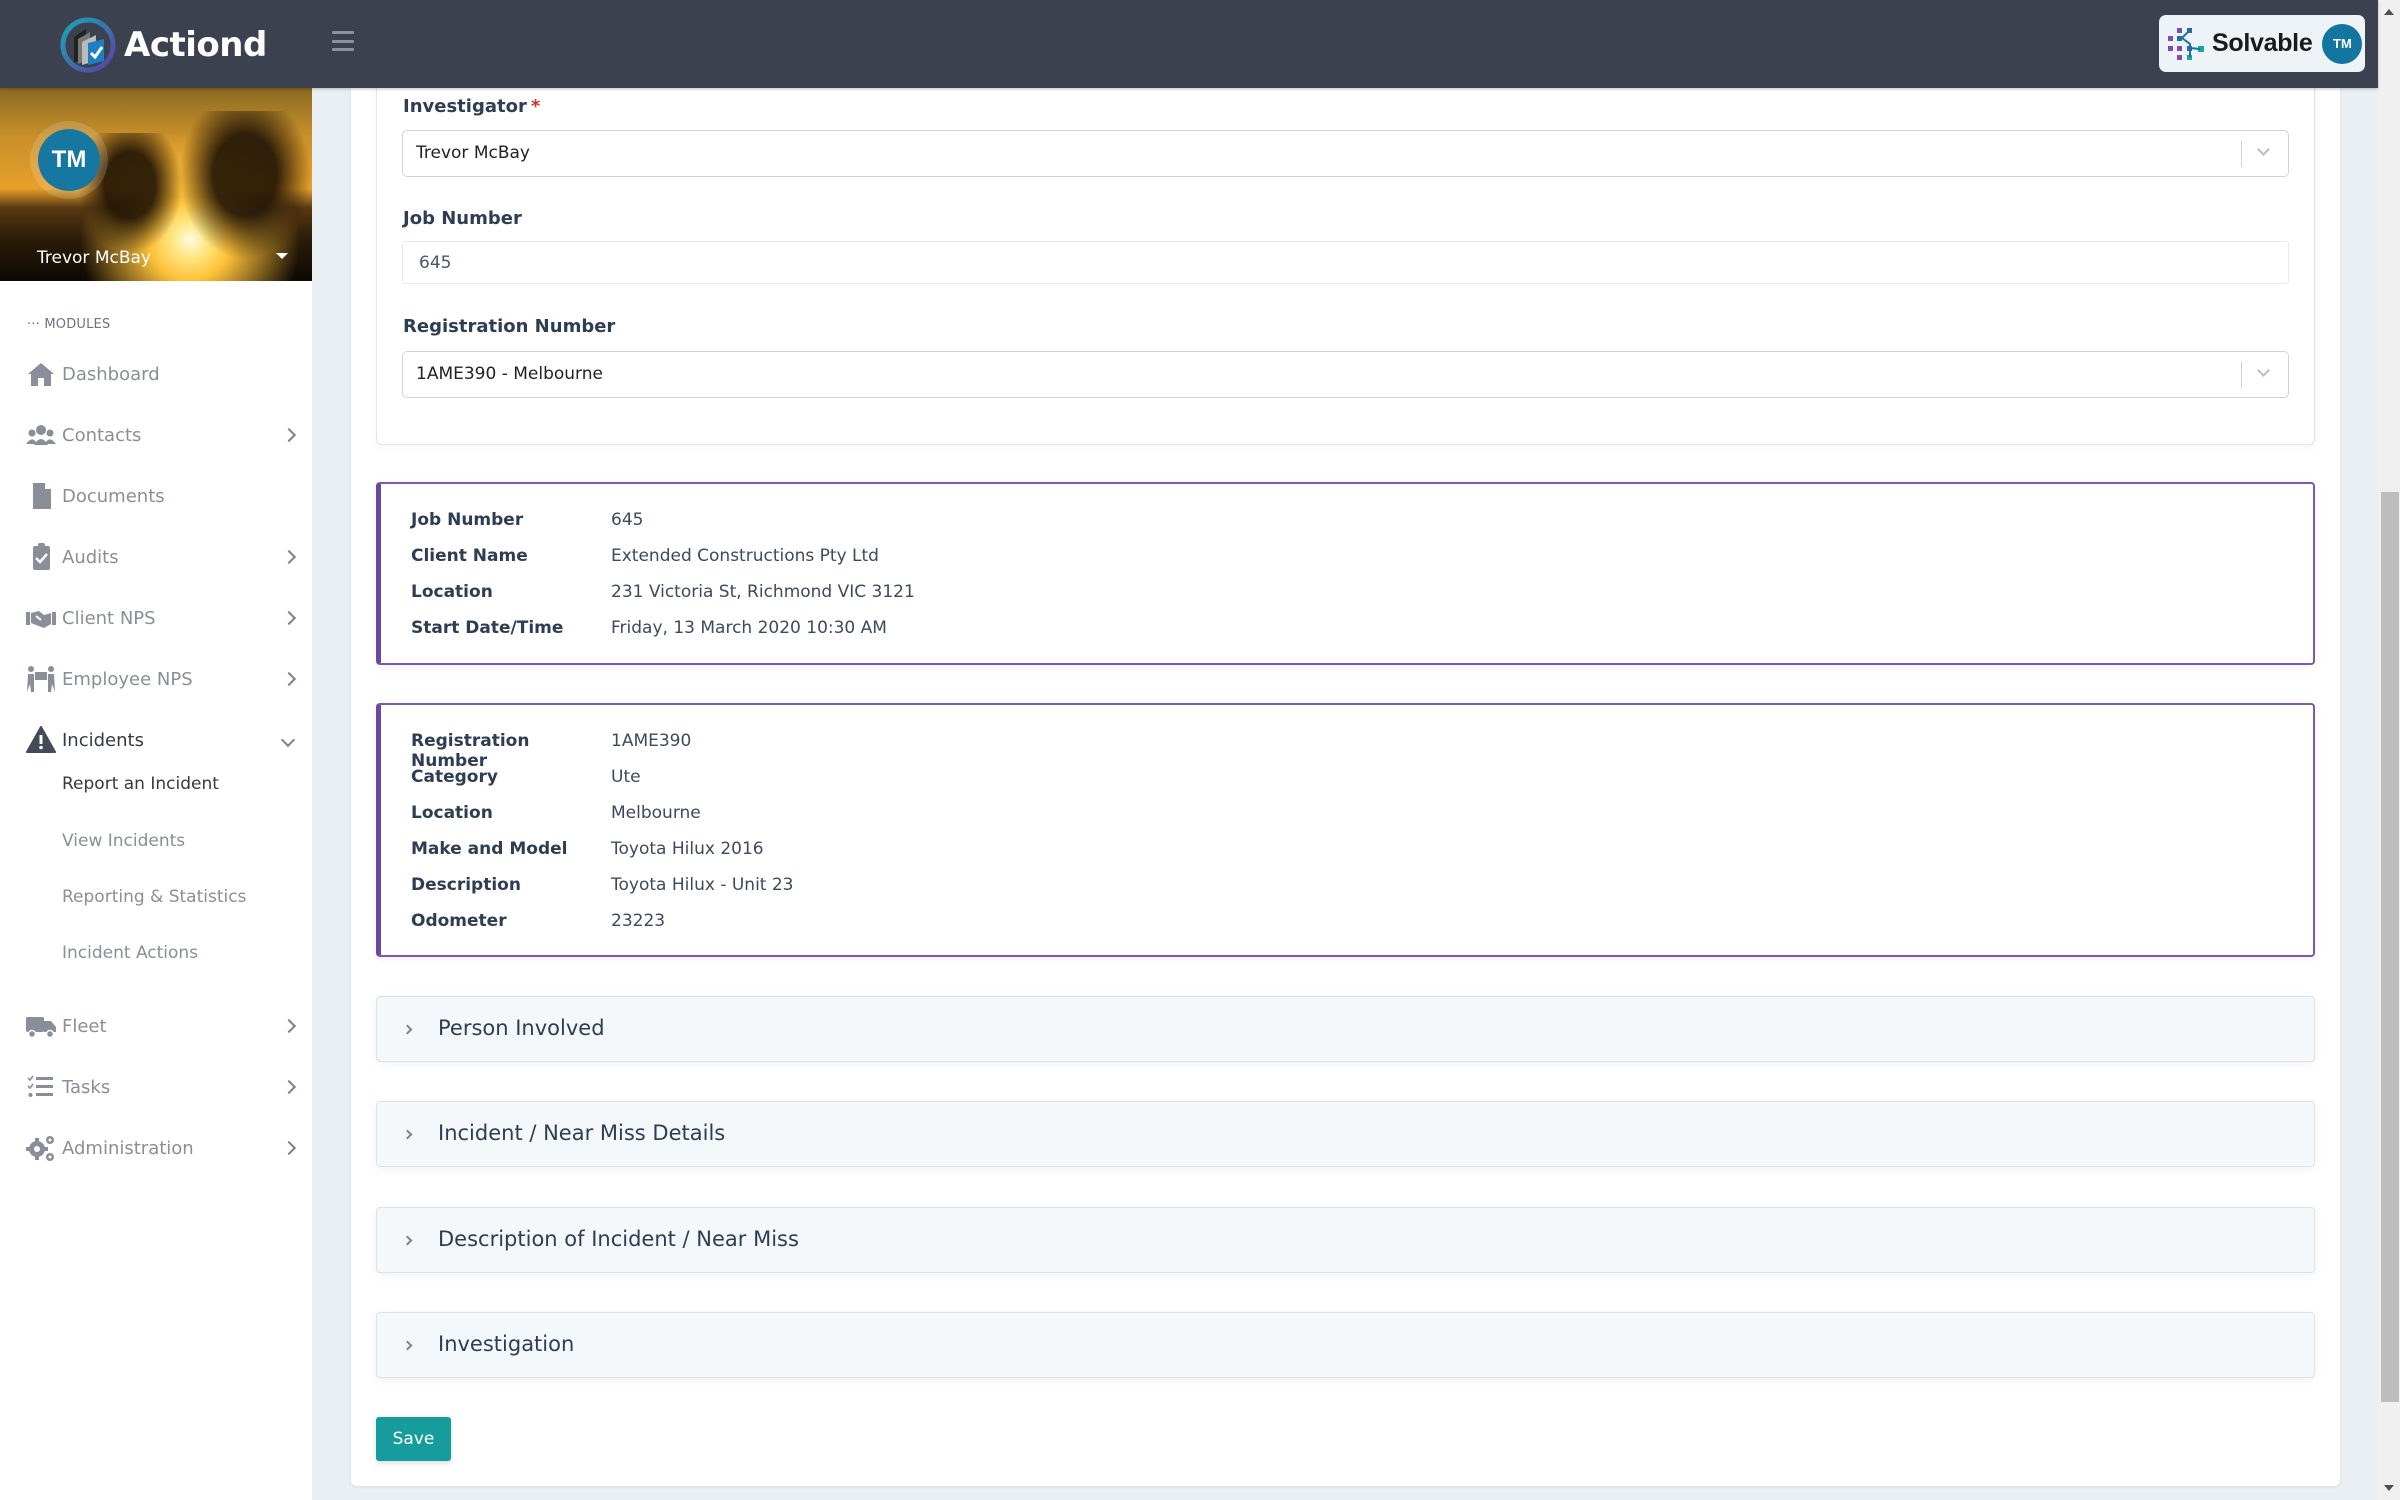 This screenshot has width=2400, height=1500. What do you see at coordinates (2390, 947) in the screenshot?
I see `scrollbar-thumb` at bounding box center [2390, 947].